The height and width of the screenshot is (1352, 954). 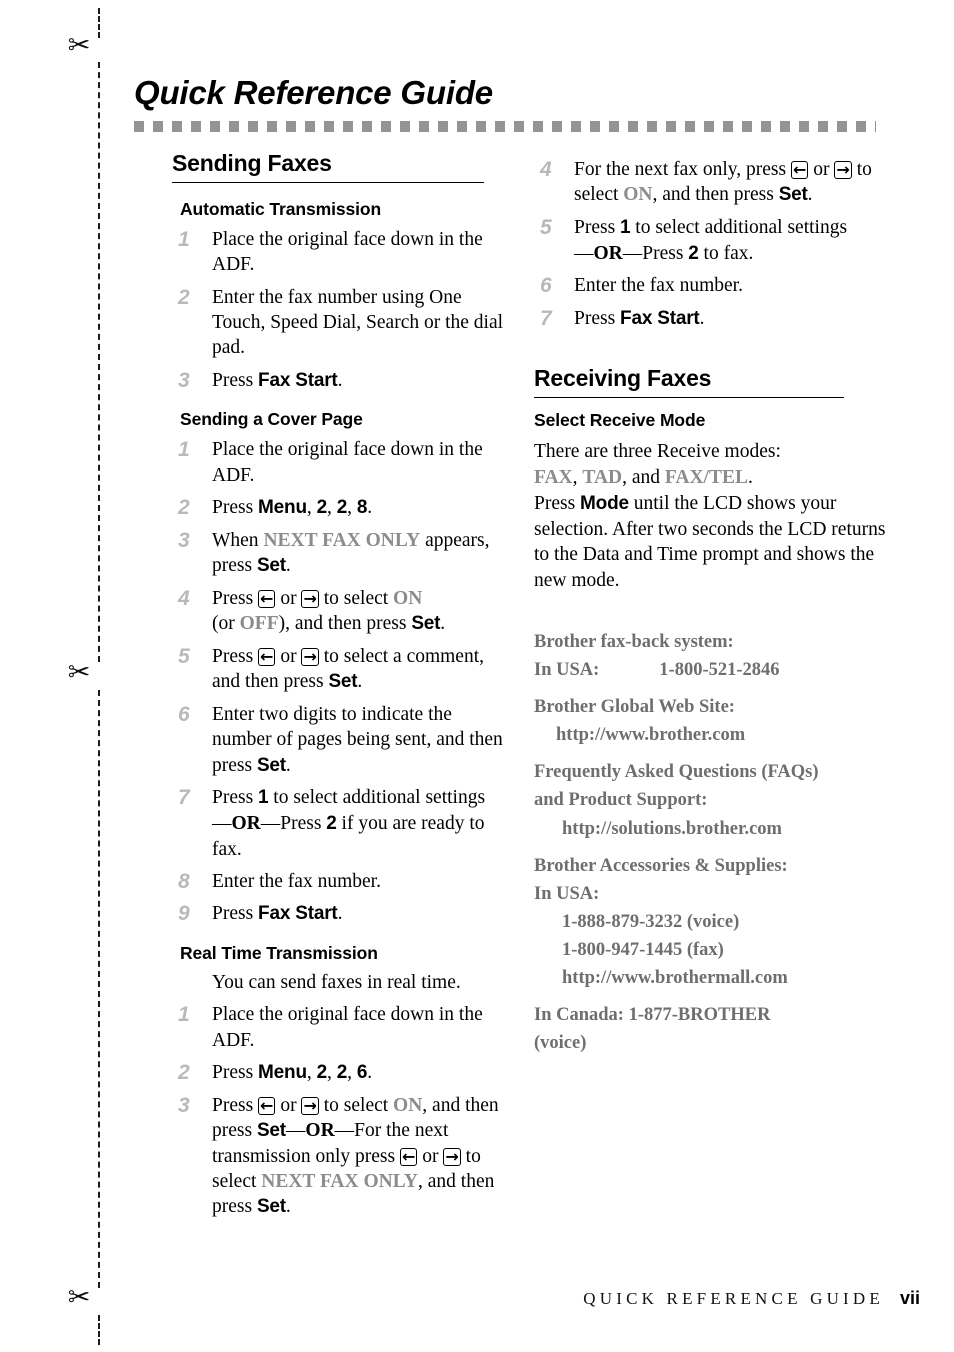 I want to click on section-heading-sending-faxes: Sending Faxes, so click(x=328, y=166).